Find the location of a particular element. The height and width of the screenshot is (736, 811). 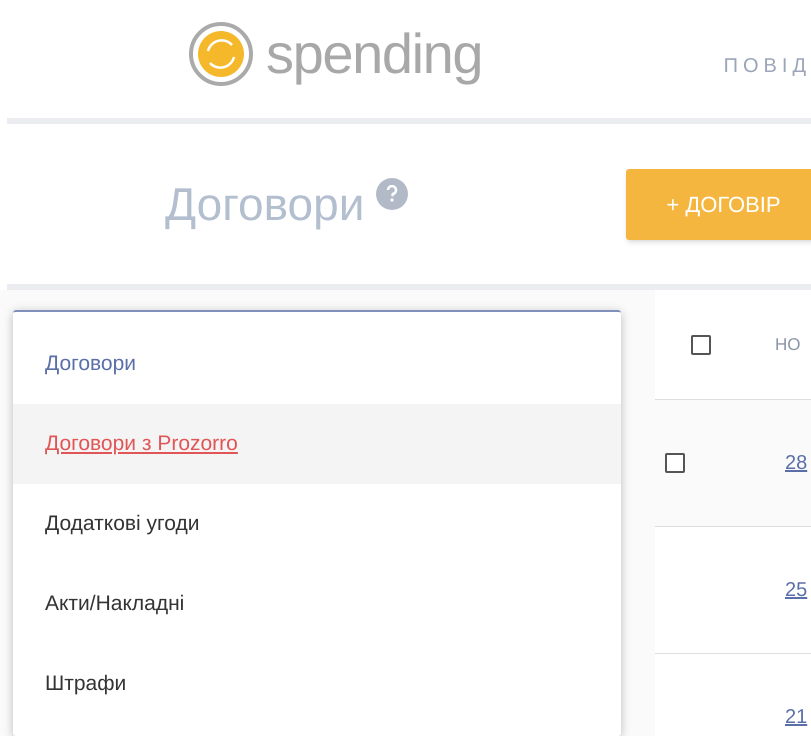

dropdown-item: Договори is located at coordinates (317, 364).